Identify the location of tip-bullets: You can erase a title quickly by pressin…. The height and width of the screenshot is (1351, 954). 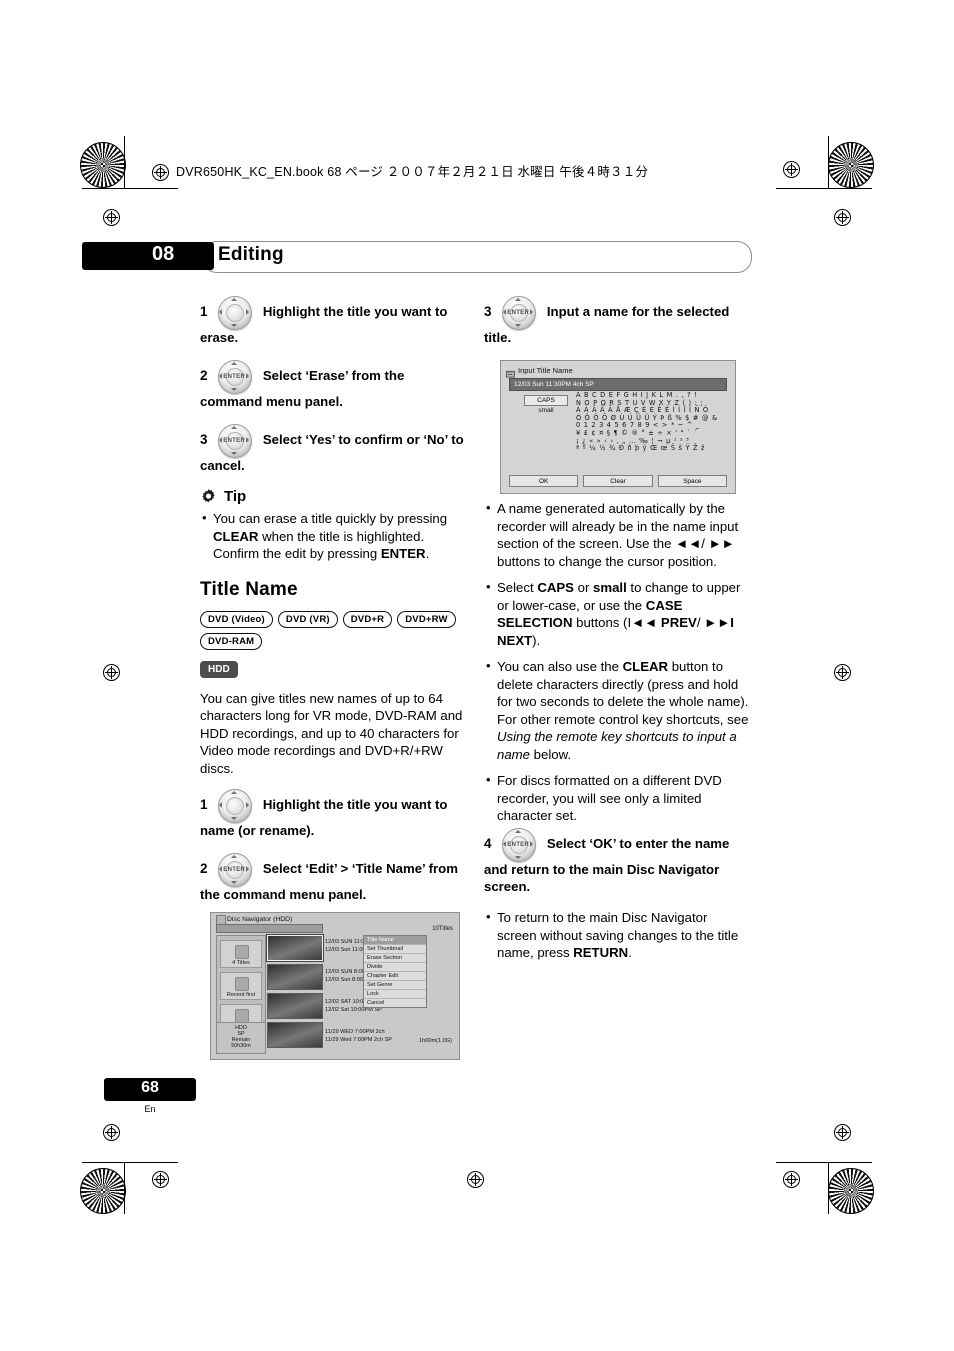
(334, 536).